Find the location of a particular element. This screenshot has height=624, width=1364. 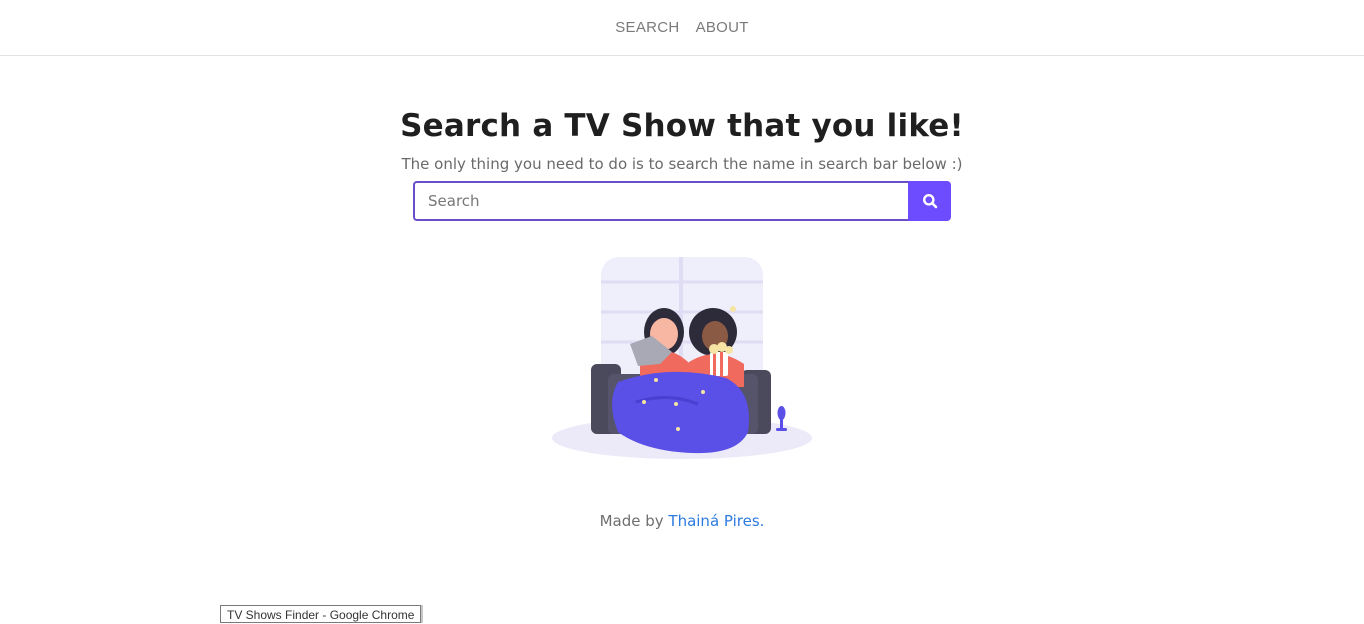

footer-credit: Made by Thainá Pires. is located at coordinates (682, 521).